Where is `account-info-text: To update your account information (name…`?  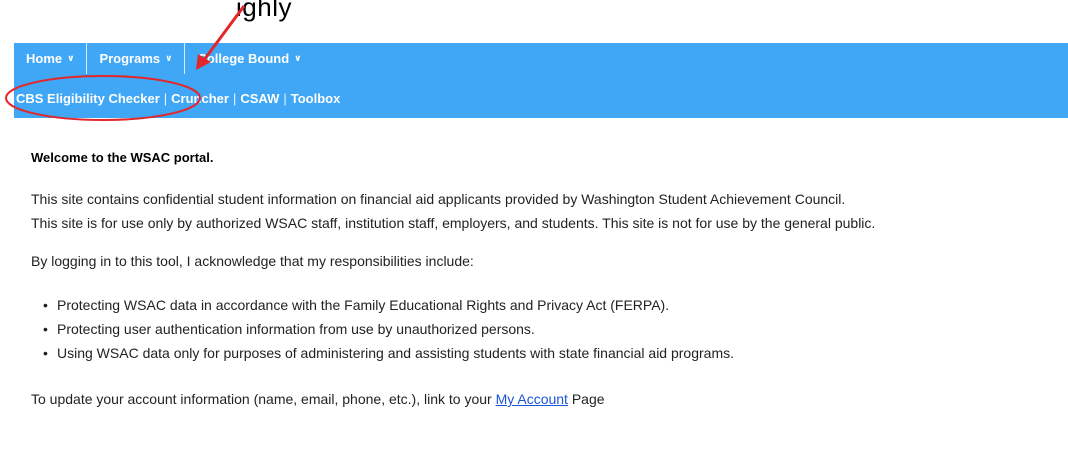 account-info-text: To update your account information (name… is located at coordinates (546, 399).